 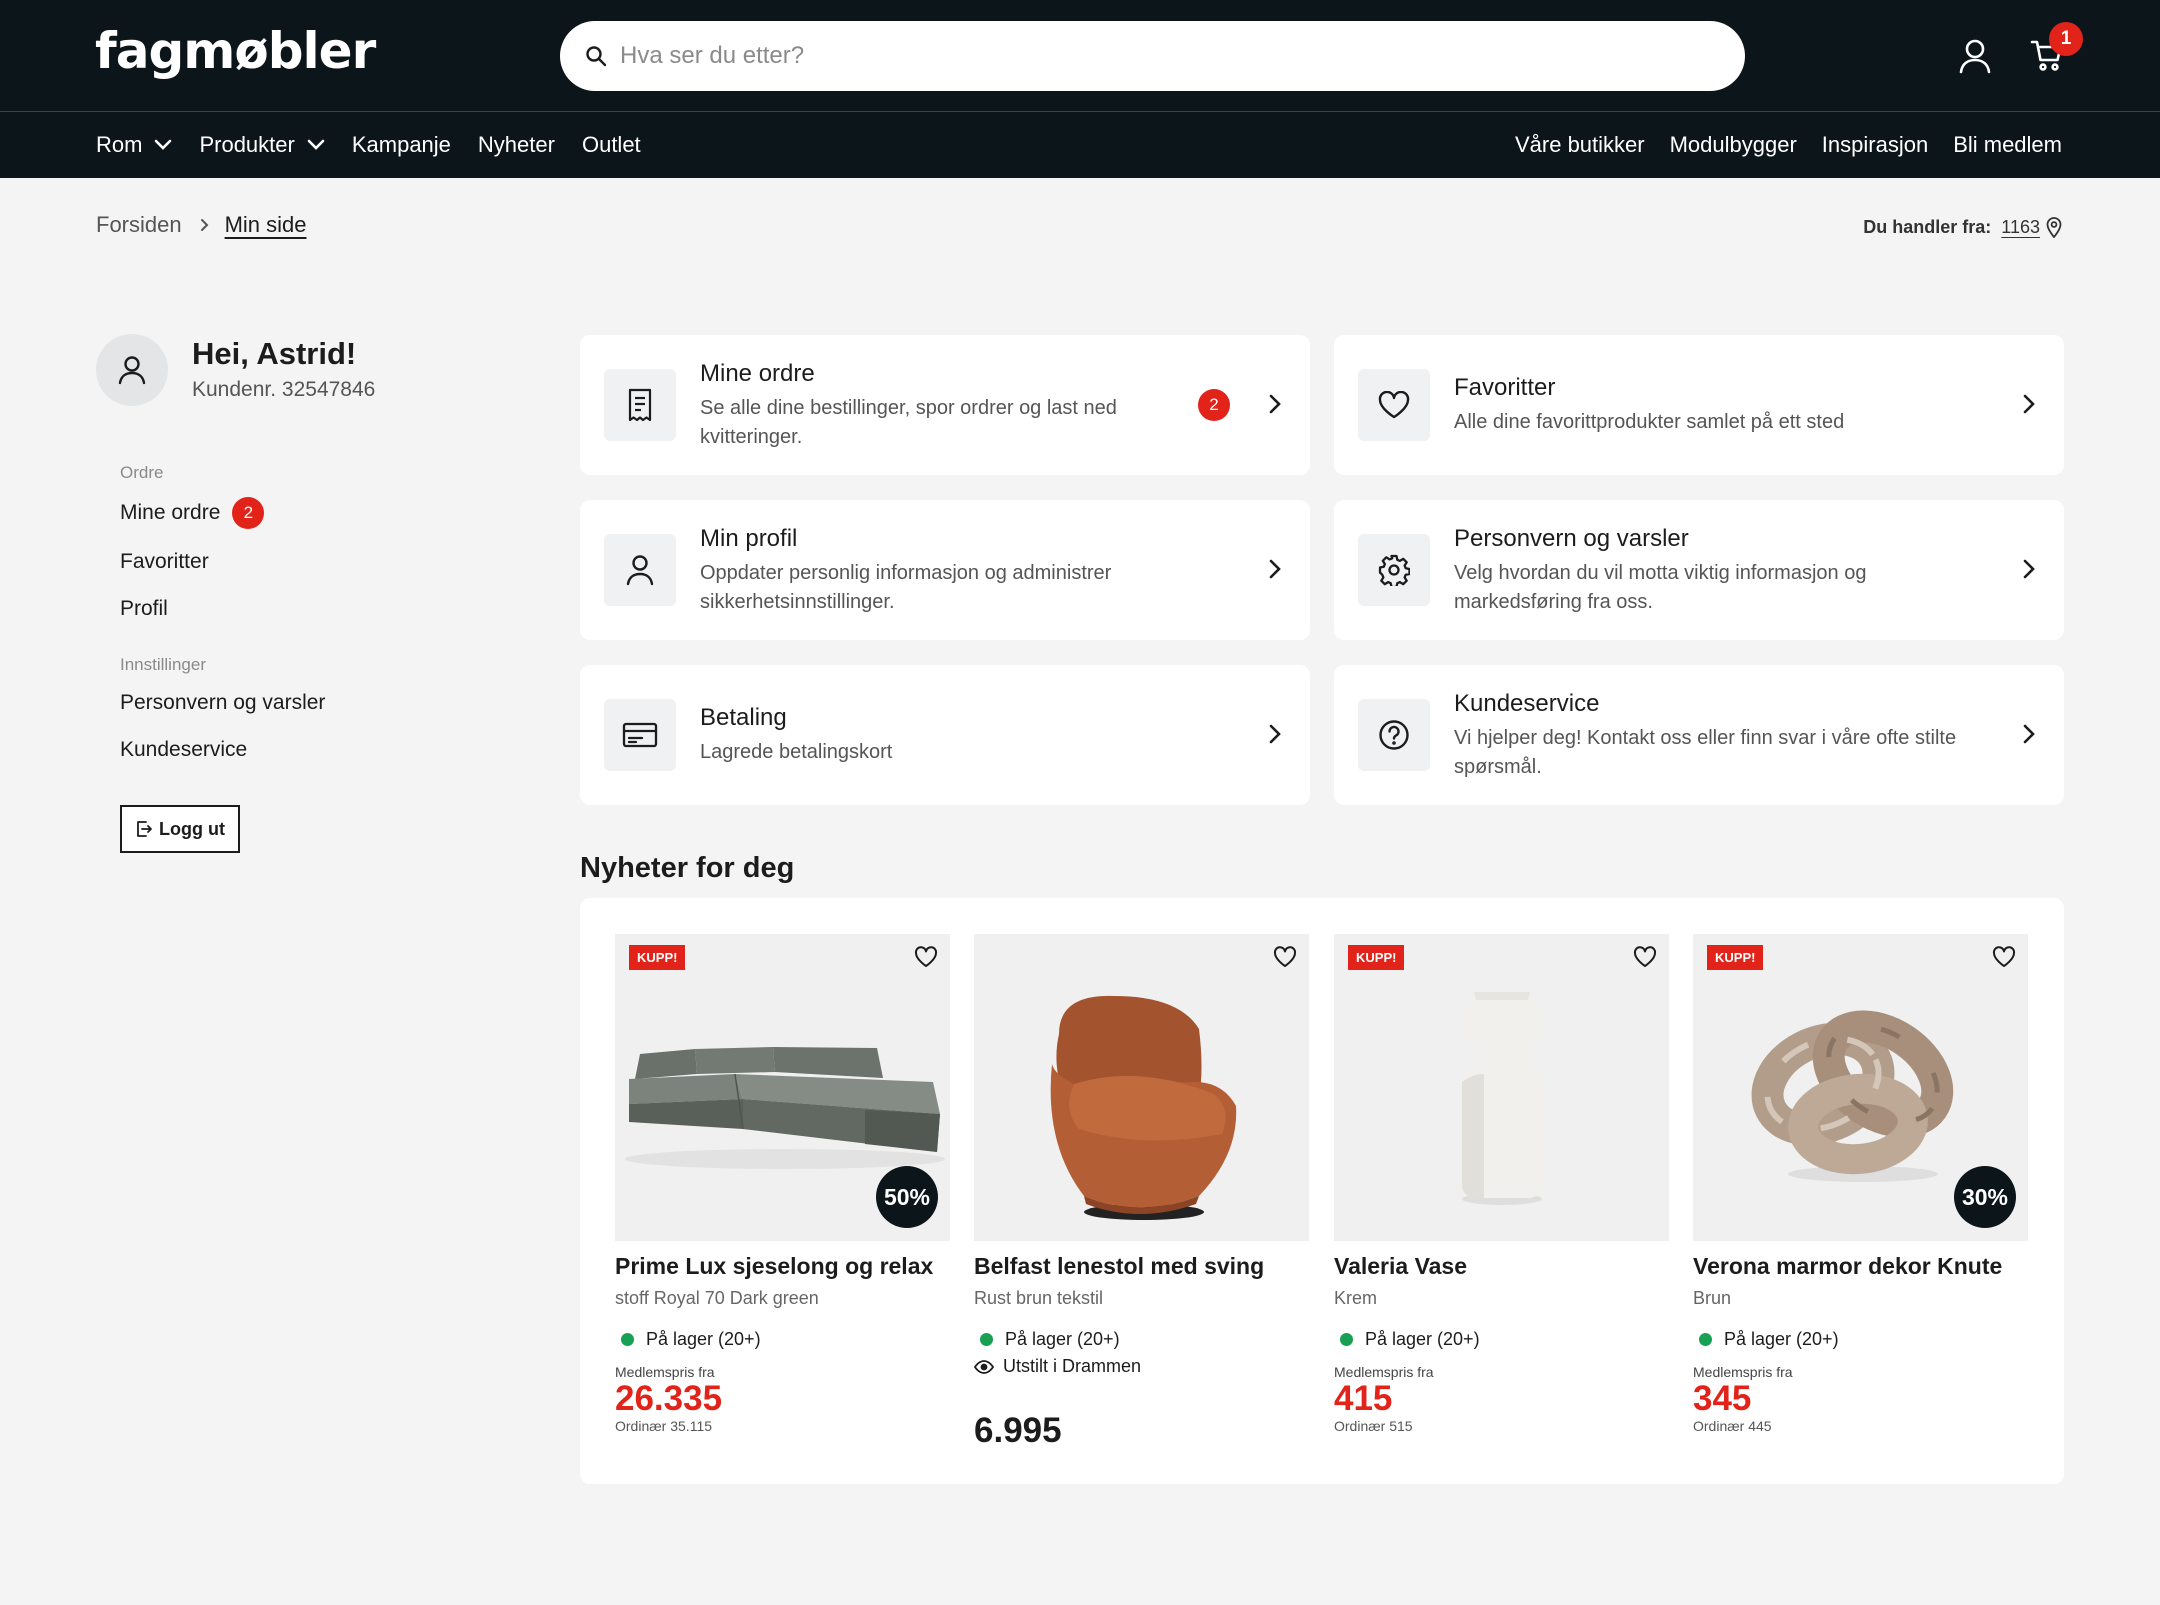 I want to click on showroom-status: Utstilt i Drammen, so click(x=1141, y=1366).